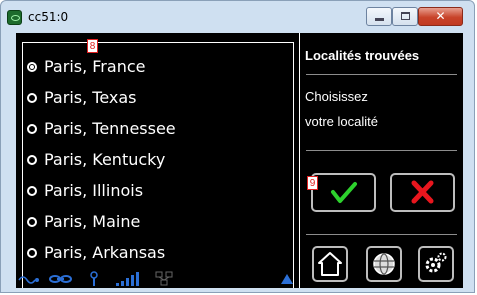 The image size is (477, 295). I want to click on radio-selected-icon, so click(32, 67).